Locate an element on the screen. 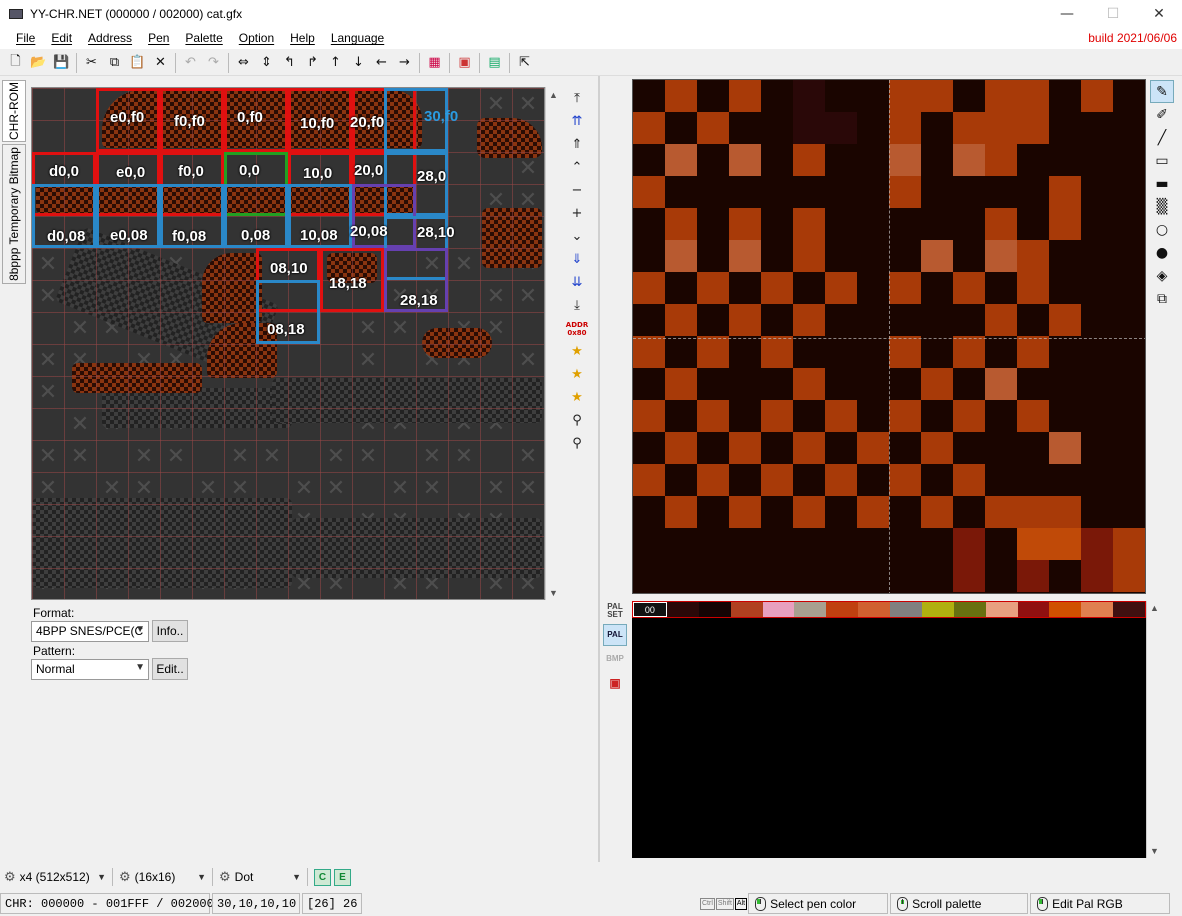 The height and width of the screenshot is (916, 1182). minimize-button: — is located at coordinates (1067, 13).